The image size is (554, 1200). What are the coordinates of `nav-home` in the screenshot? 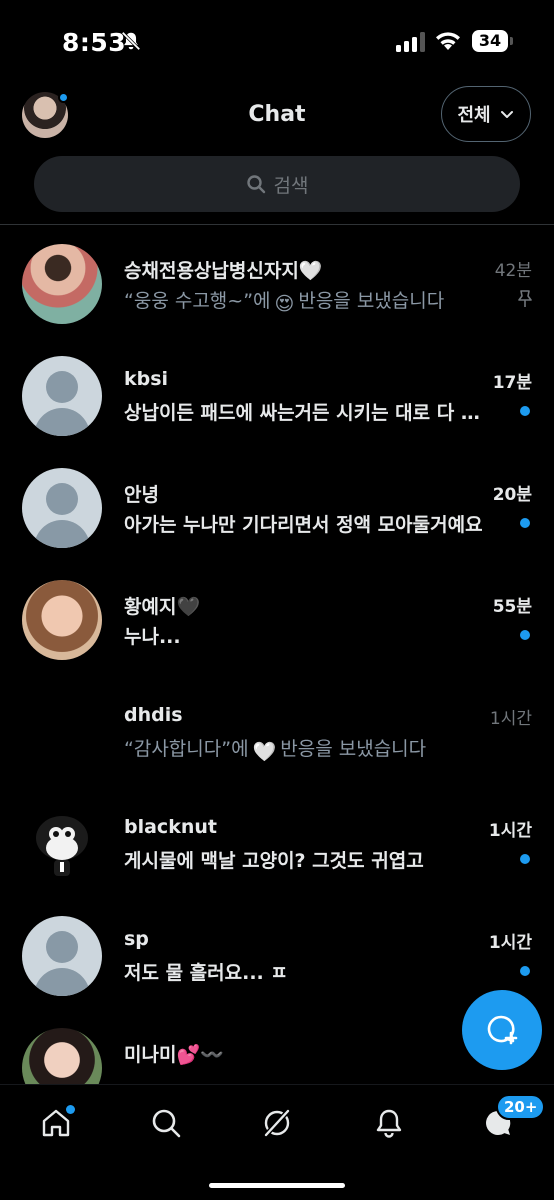 It's located at (56, 1123).